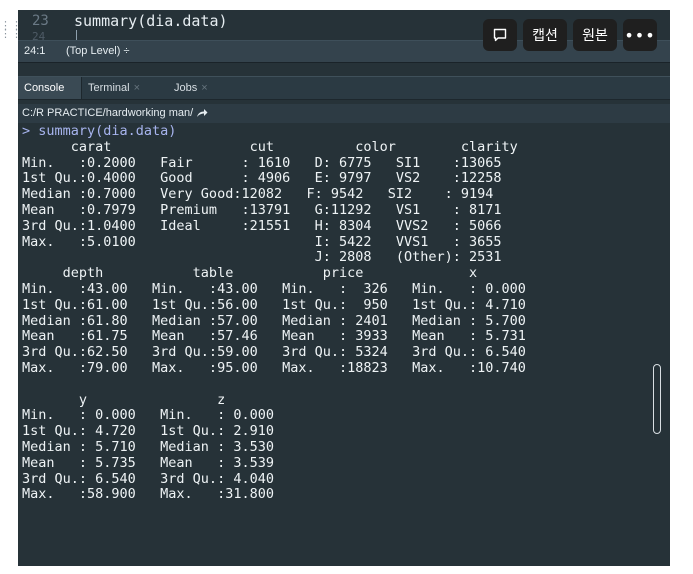  I want to click on tab-label: Jobs, so click(186, 88).